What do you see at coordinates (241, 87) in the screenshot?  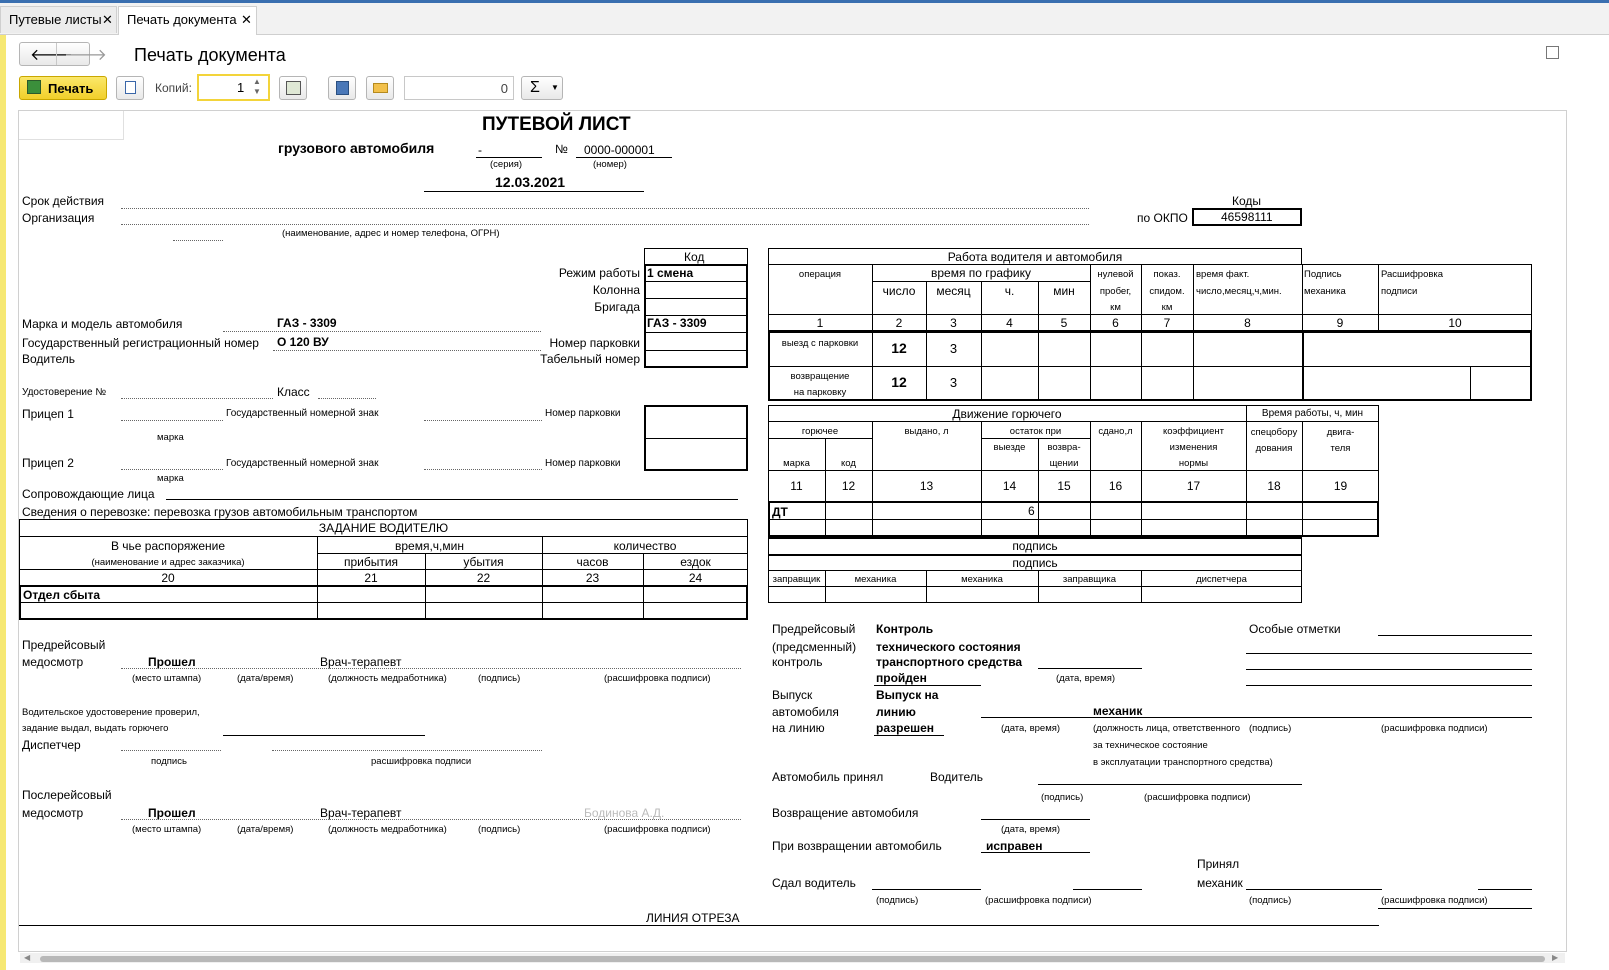 I see `copies-value: 1` at bounding box center [241, 87].